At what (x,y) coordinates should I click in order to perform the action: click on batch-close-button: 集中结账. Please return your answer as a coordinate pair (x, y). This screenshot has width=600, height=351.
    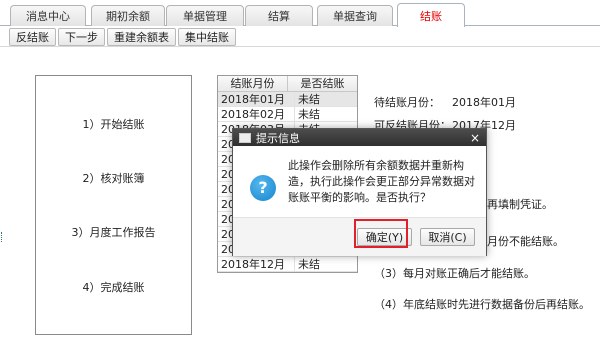
    Looking at the image, I should click on (207, 37).